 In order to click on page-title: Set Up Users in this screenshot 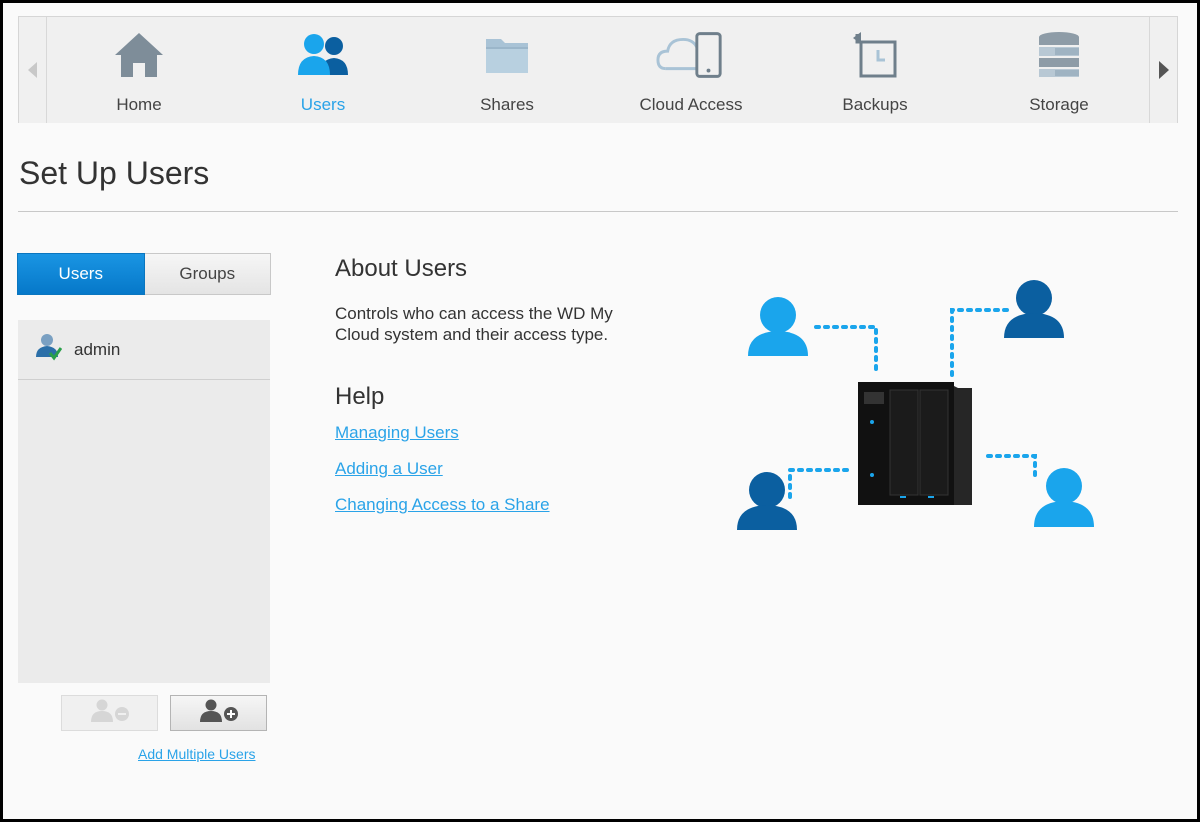, I will do `click(114, 173)`.